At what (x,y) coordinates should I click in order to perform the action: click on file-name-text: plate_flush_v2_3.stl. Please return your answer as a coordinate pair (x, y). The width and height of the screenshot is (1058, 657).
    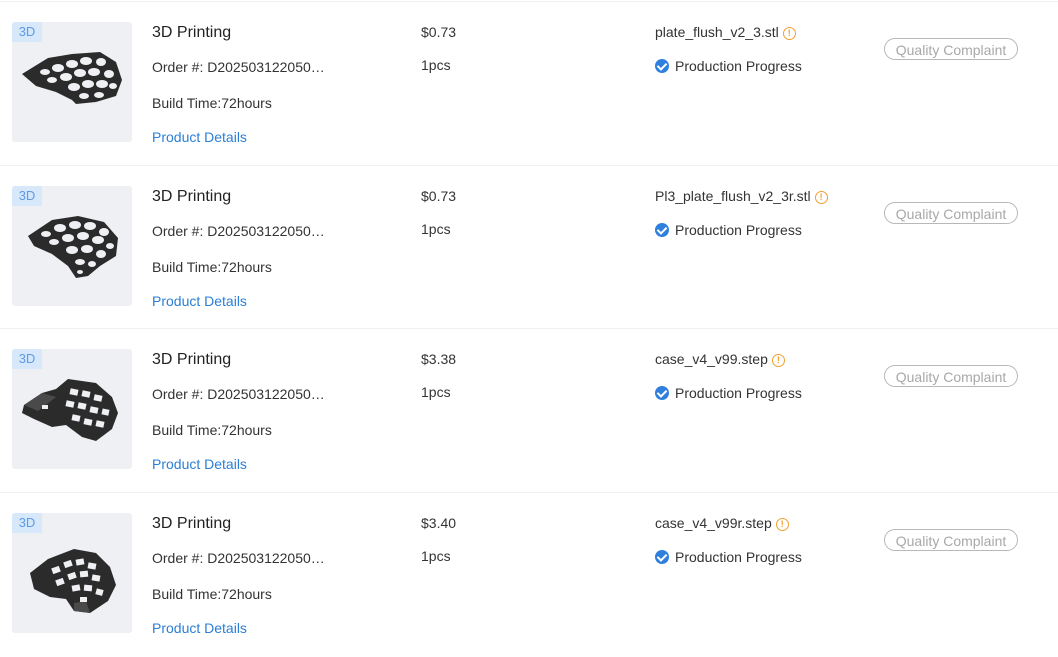
    Looking at the image, I should click on (717, 32).